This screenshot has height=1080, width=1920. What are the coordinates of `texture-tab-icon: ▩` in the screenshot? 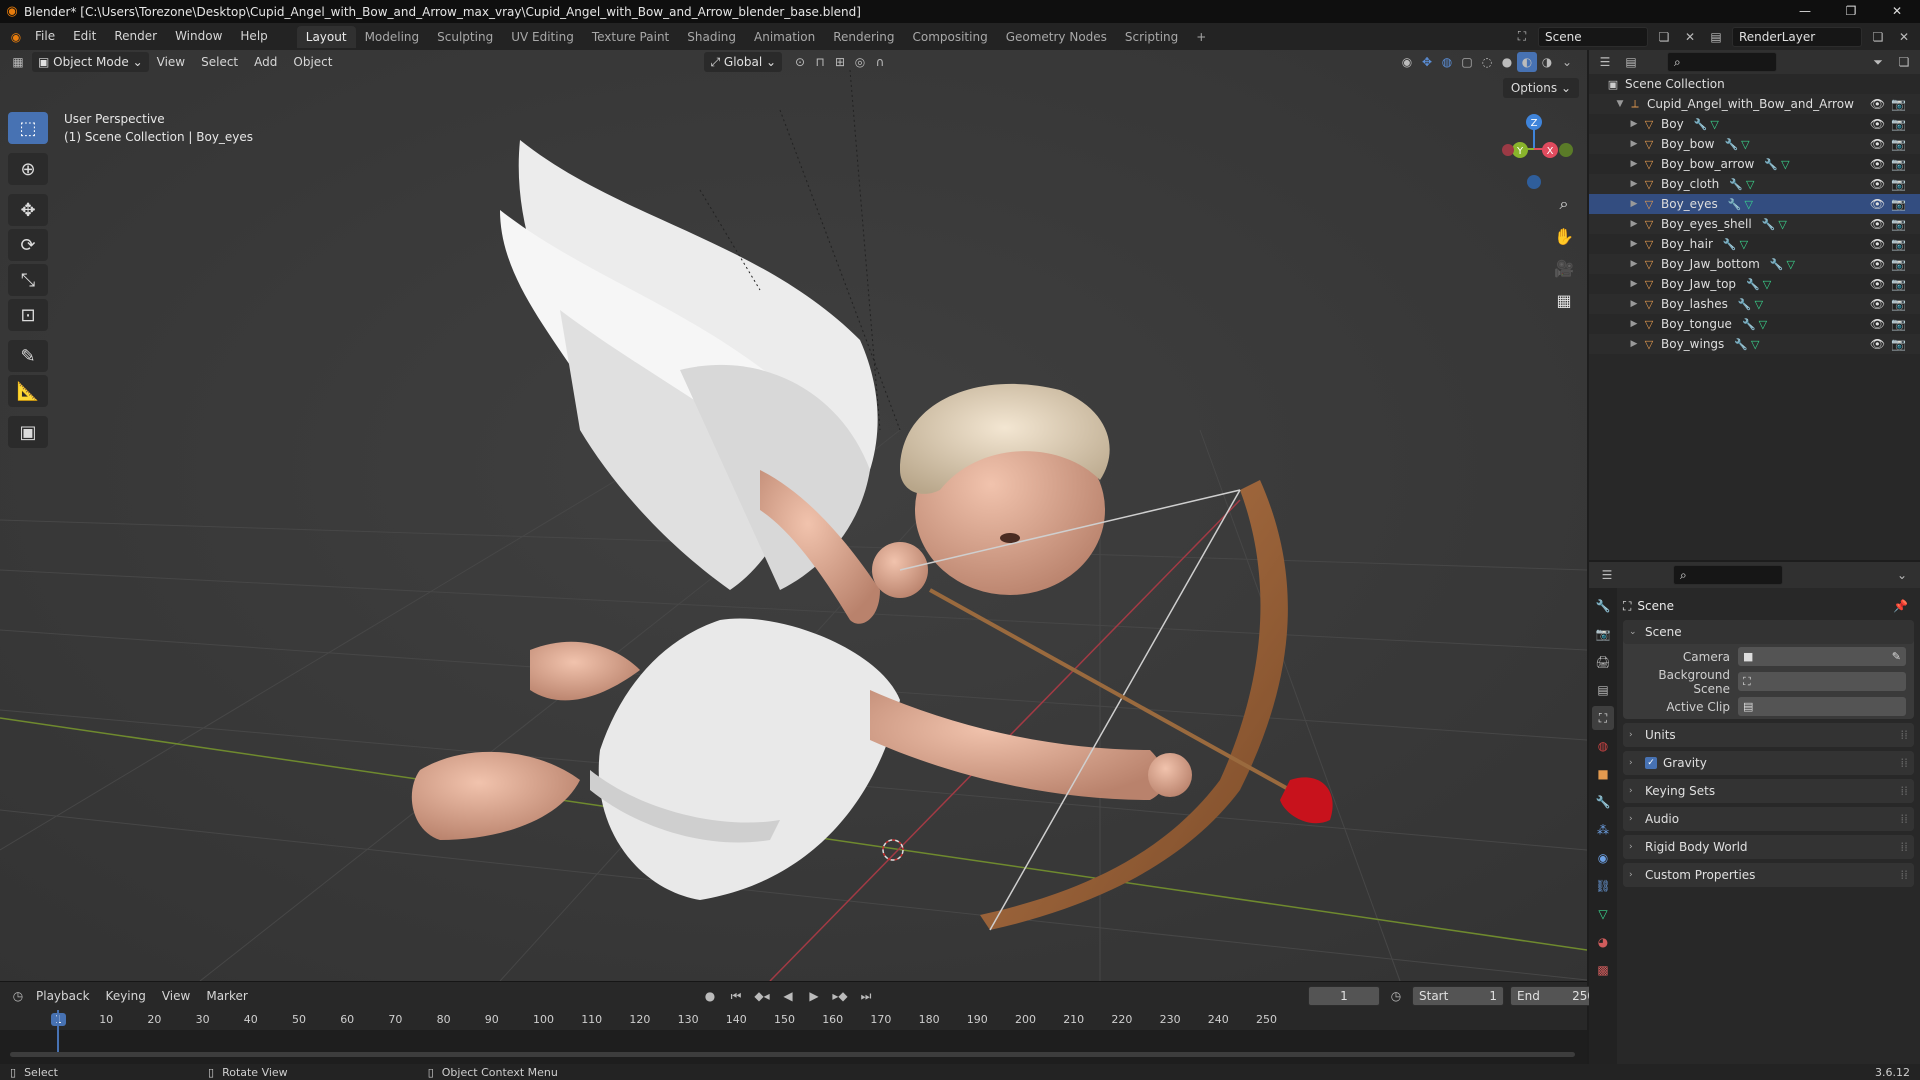 It's located at (1603, 970).